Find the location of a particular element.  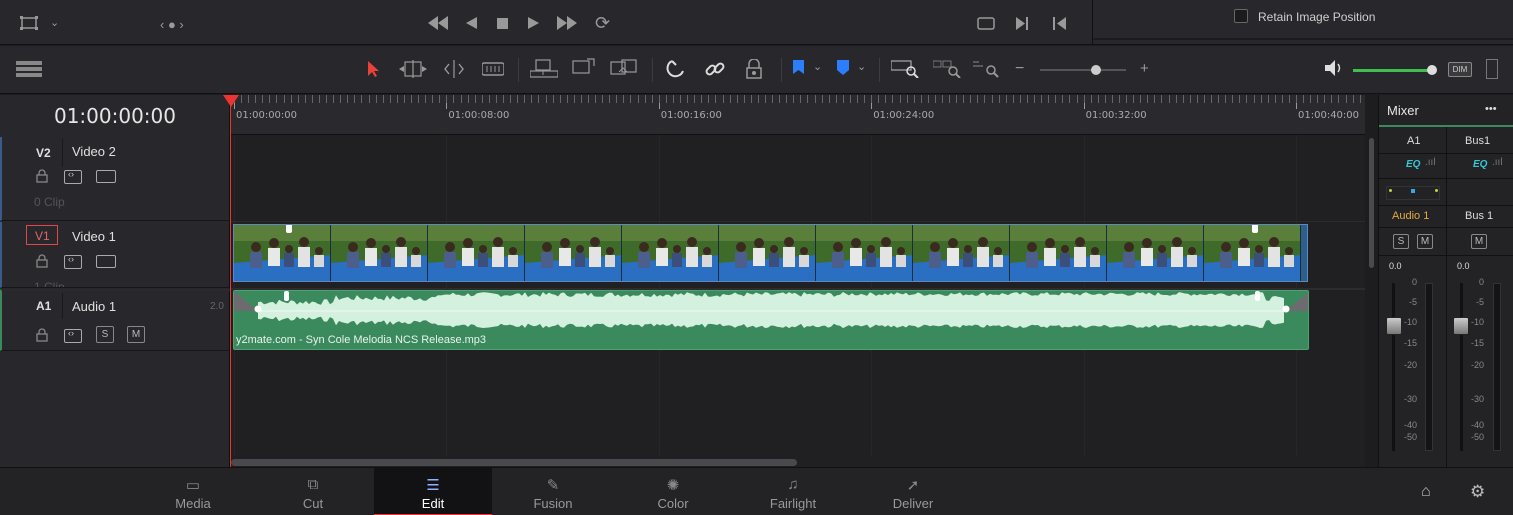

trim-edit-icon is located at coordinates (413, 69).